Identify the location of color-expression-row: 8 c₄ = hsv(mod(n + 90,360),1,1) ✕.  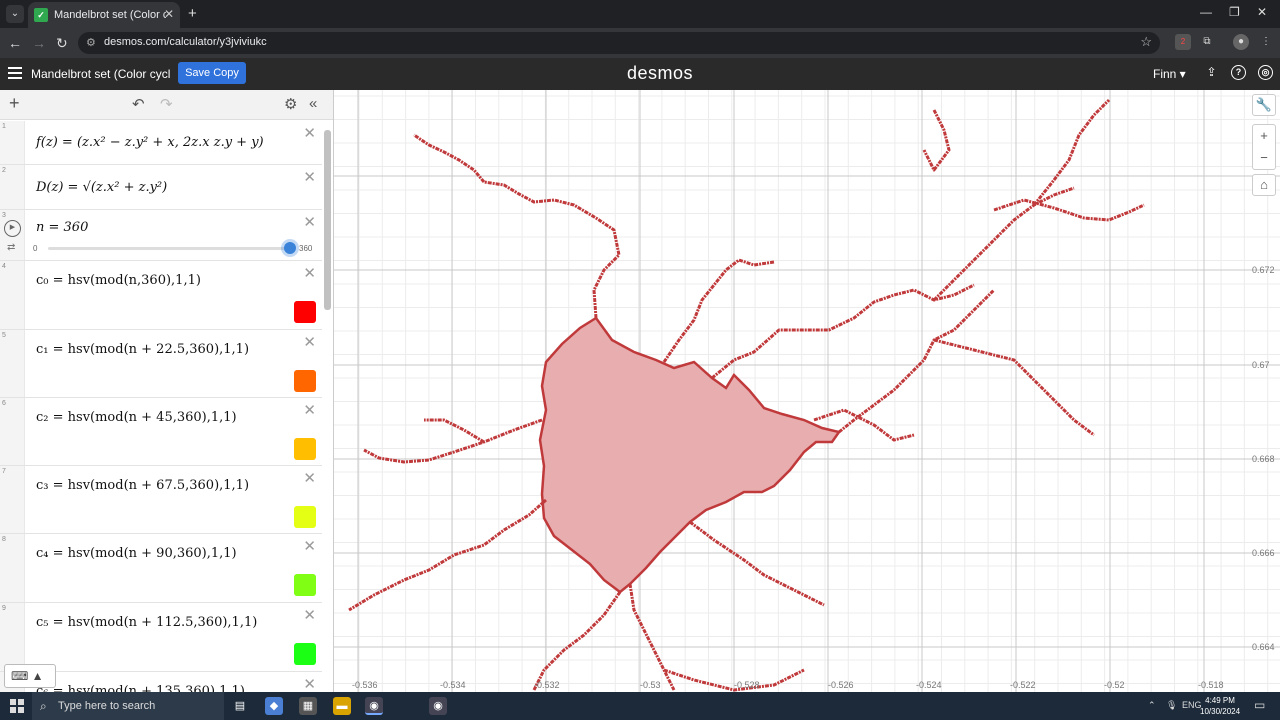
(161, 568).